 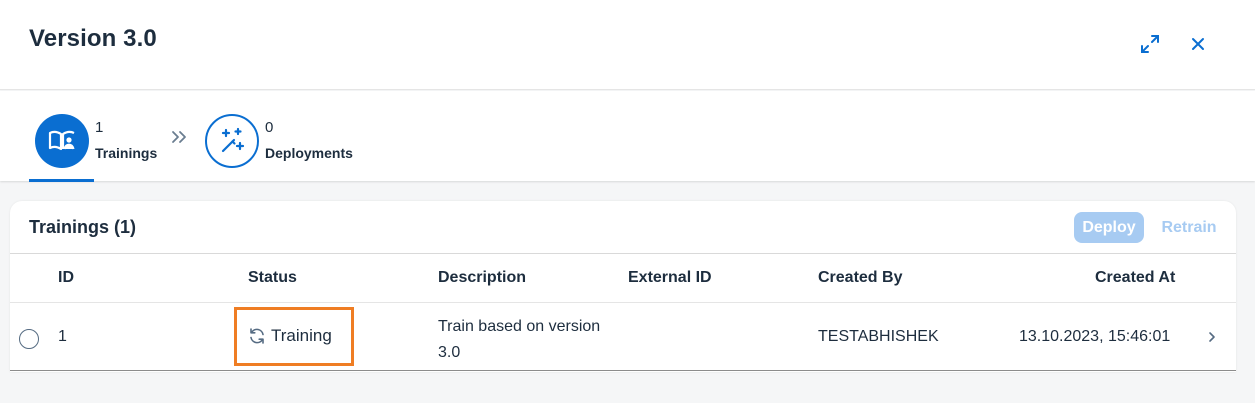 What do you see at coordinates (482, 277) in the screenshot?
I see `column-header-description: Description` at bounding box center [482, 277].